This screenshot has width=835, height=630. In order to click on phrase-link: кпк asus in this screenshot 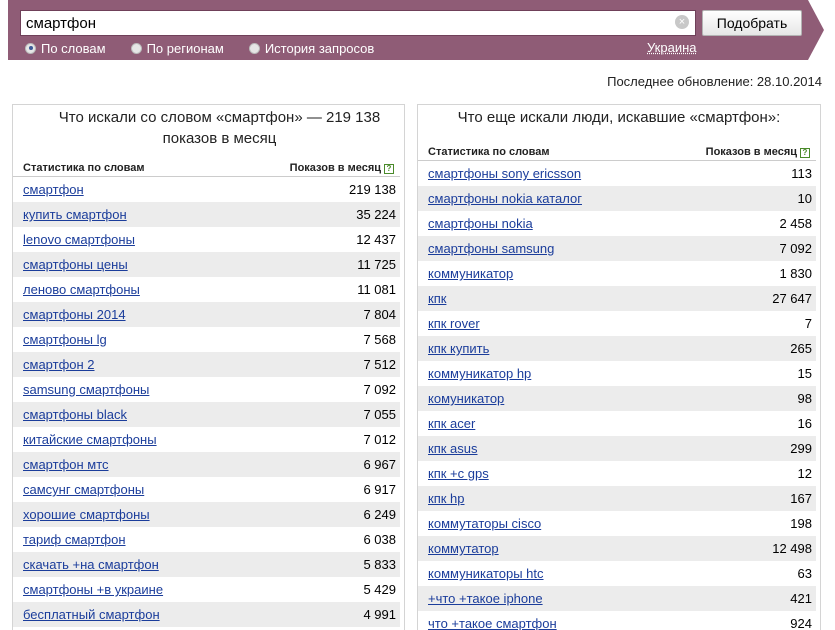, I will do `click(453, 448)`.